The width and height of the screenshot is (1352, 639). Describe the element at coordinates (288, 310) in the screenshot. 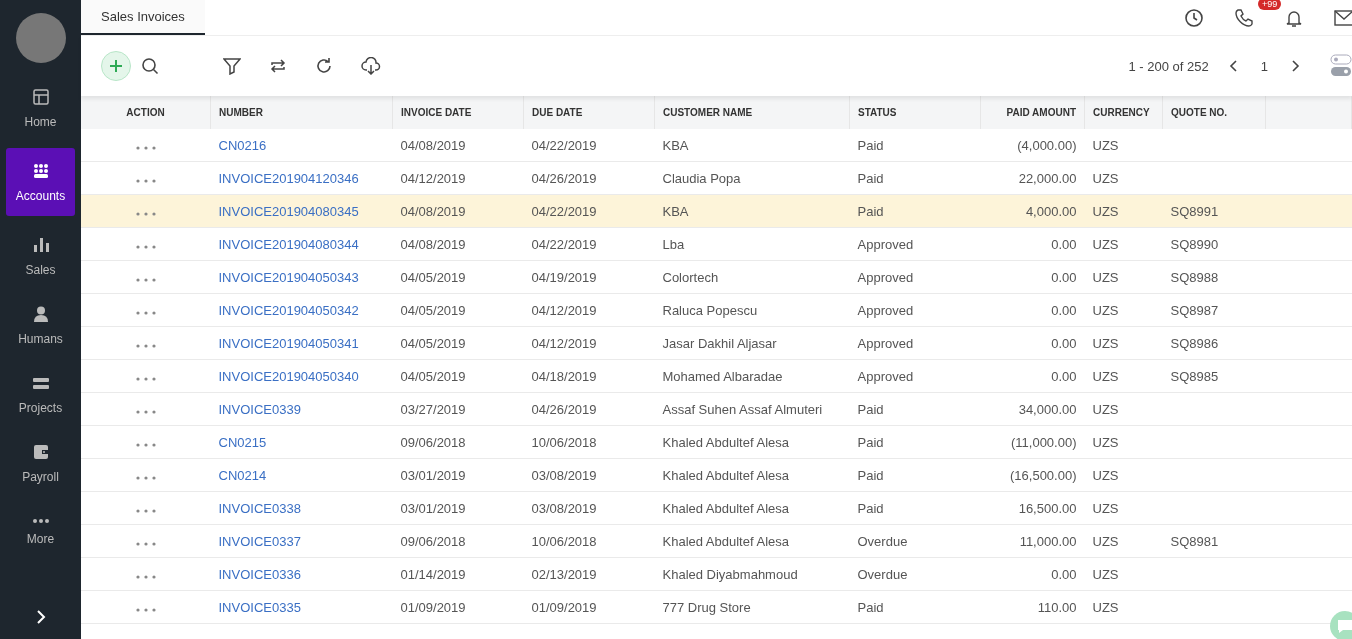

I see `invoice-number-link: INVOICE201904050342` at that location.